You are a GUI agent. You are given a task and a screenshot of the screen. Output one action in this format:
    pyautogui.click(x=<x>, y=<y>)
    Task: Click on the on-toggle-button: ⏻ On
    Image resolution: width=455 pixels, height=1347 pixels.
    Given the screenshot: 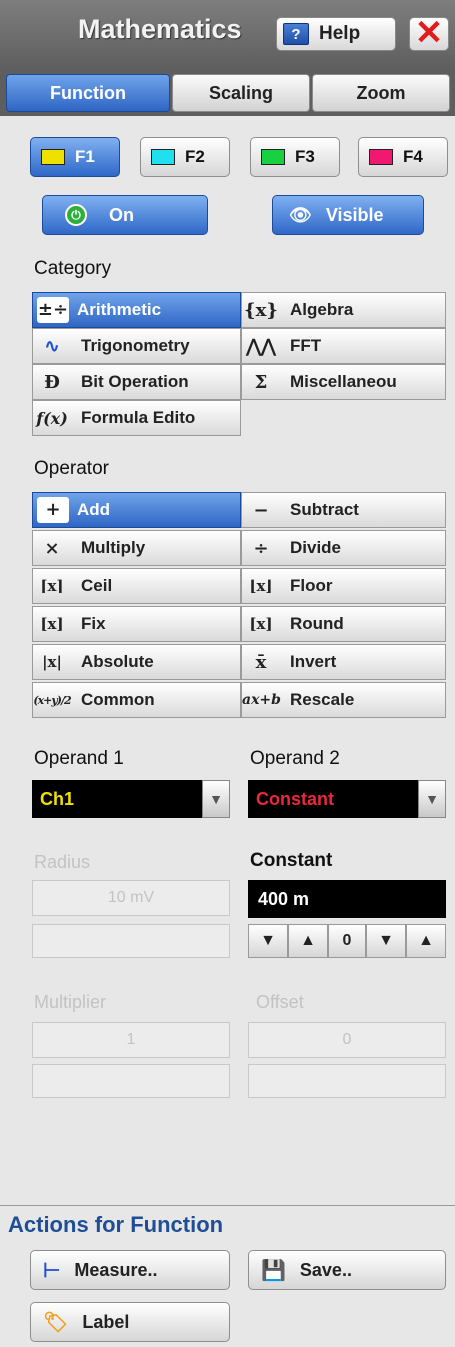 What is the action you would take?
    pyautogui.click(x=125, y=215)
    